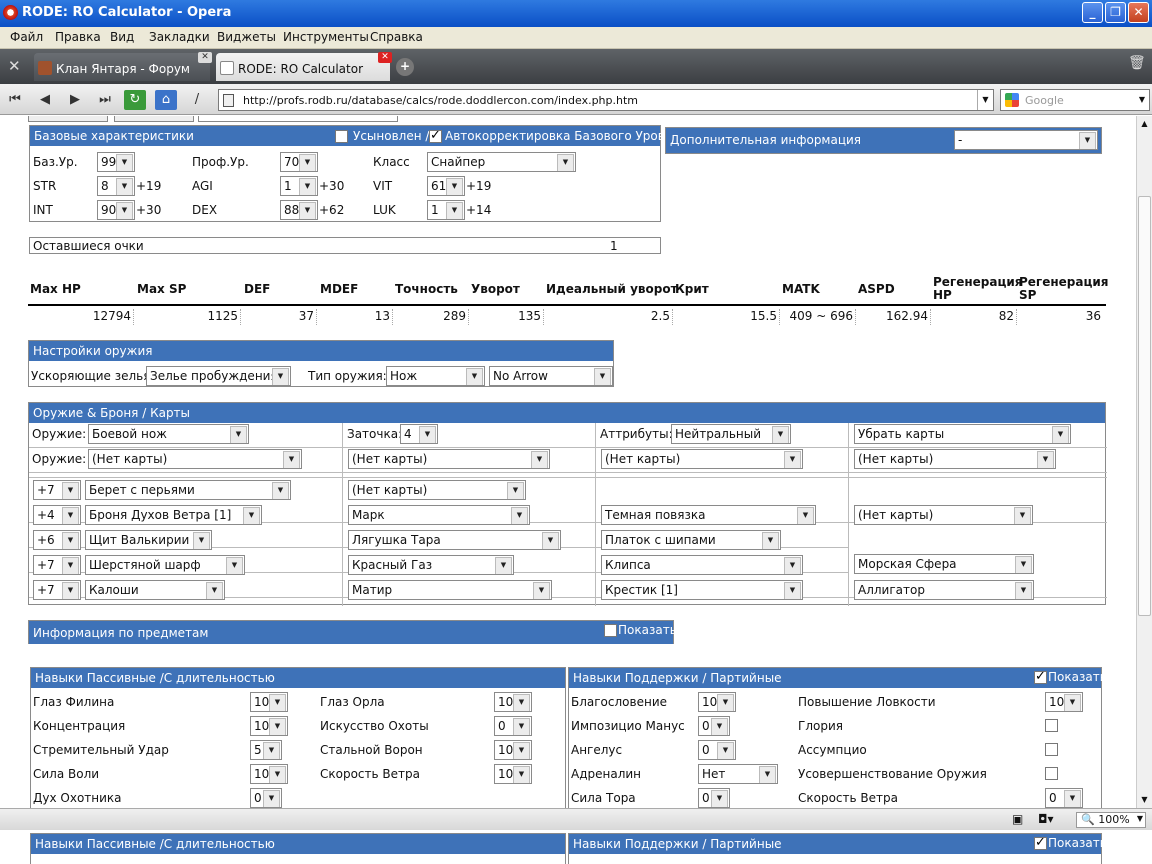 This screenshot has width=1152, height=864. Describe the element at coordinates (691, 540) in the screenshot. I see `mouth-accessory-select: Платок с шипами` at that location.